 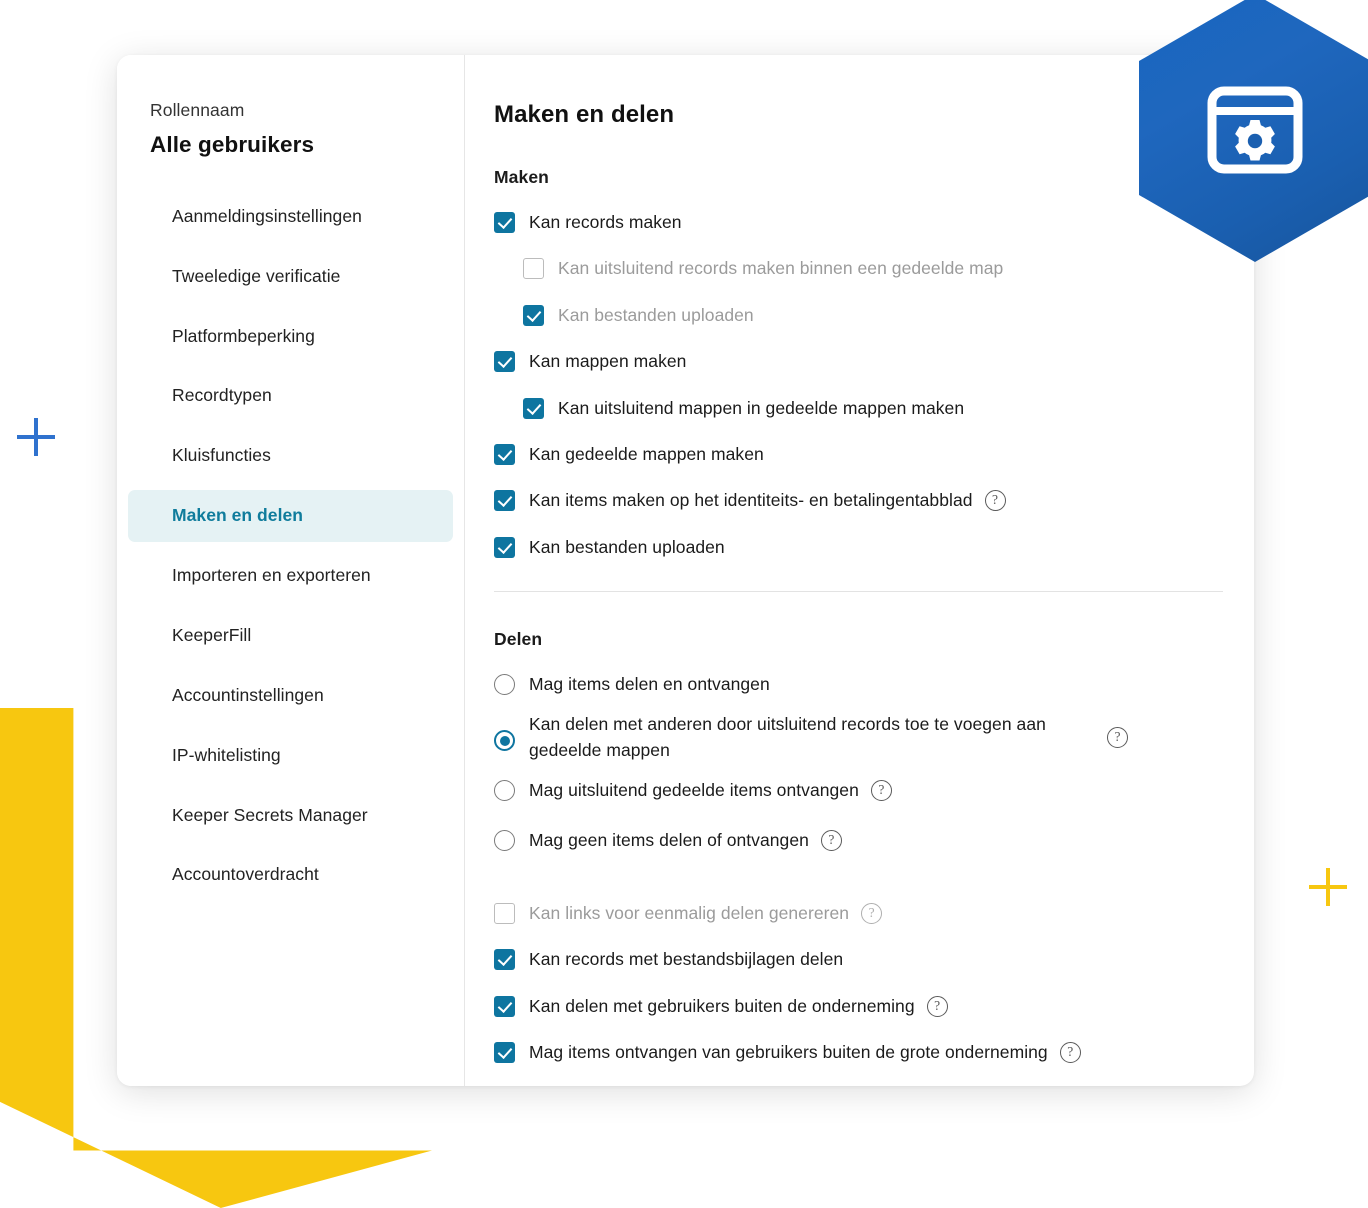 I want to click on checkbox-kan-gedeelde-mappen-maken, so click(x=504, y=454).